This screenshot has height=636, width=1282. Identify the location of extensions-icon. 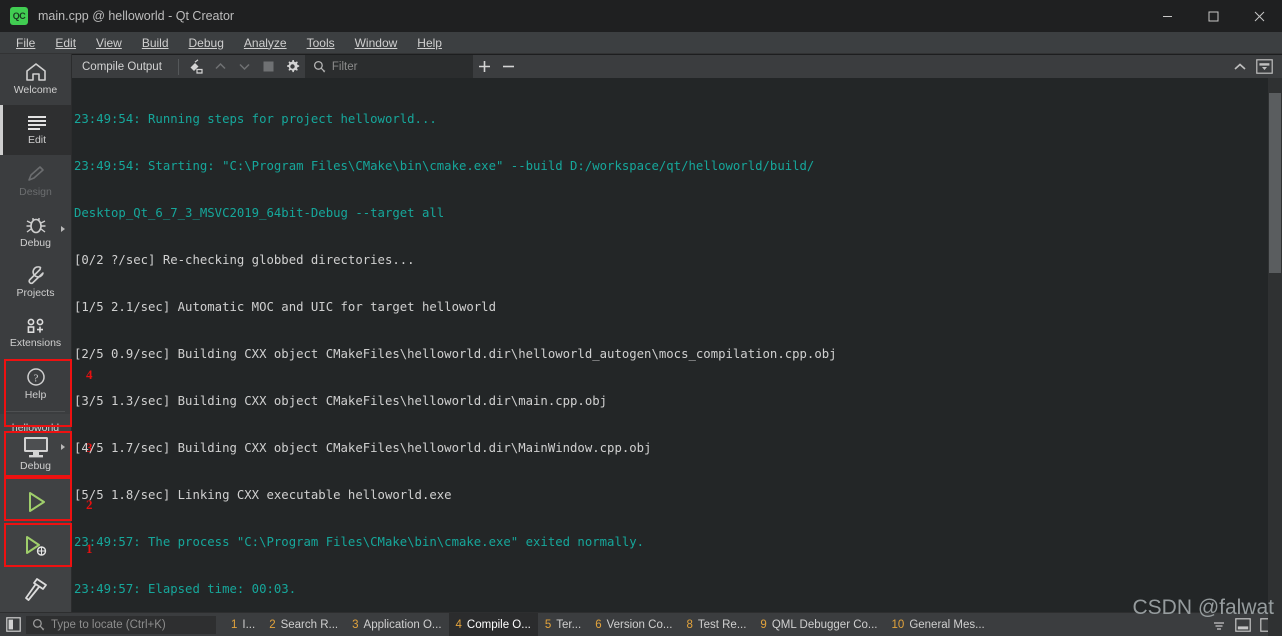
(36, 326).